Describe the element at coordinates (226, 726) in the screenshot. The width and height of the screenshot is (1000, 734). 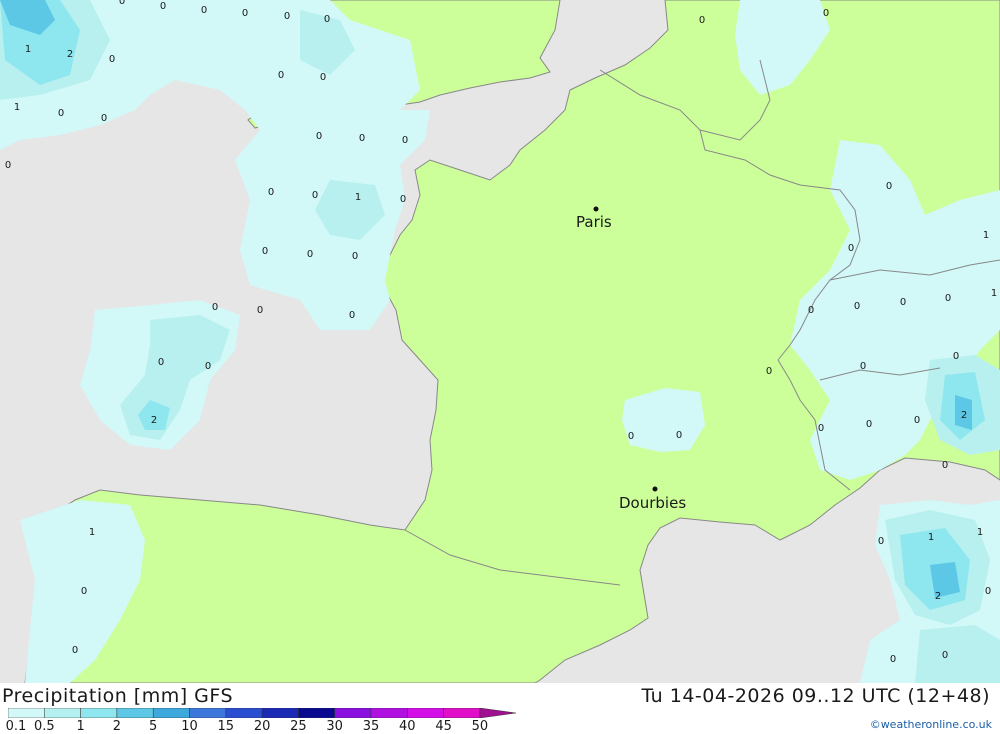
I see `legend-value-label: 15` at that location.